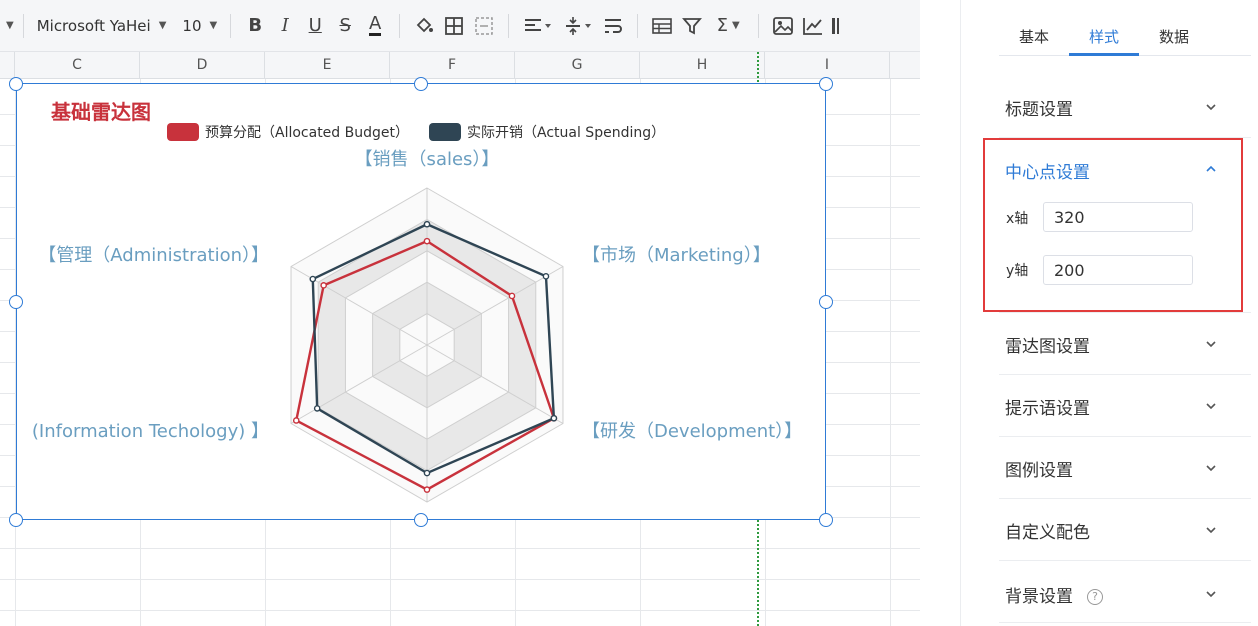 The image size is (1258, 626). I want to click on border-grid-icon, so click(454, 25).